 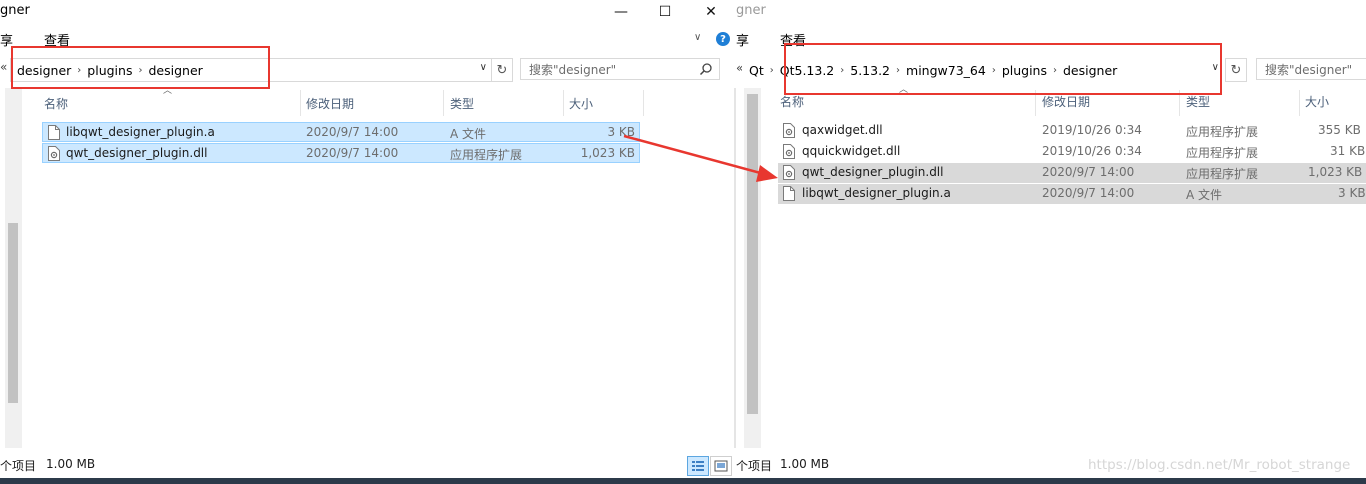 I want to click on ribbon-tab-share: 享, so click(x=742, y=39).